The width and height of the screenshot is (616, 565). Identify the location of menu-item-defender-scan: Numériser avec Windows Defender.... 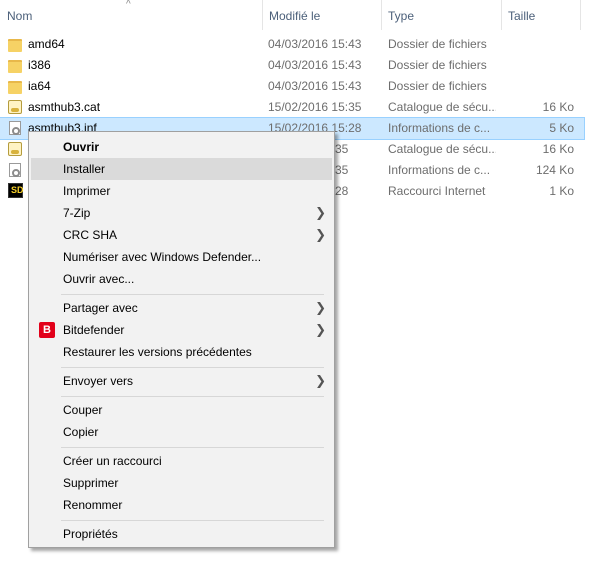
(181, 257).